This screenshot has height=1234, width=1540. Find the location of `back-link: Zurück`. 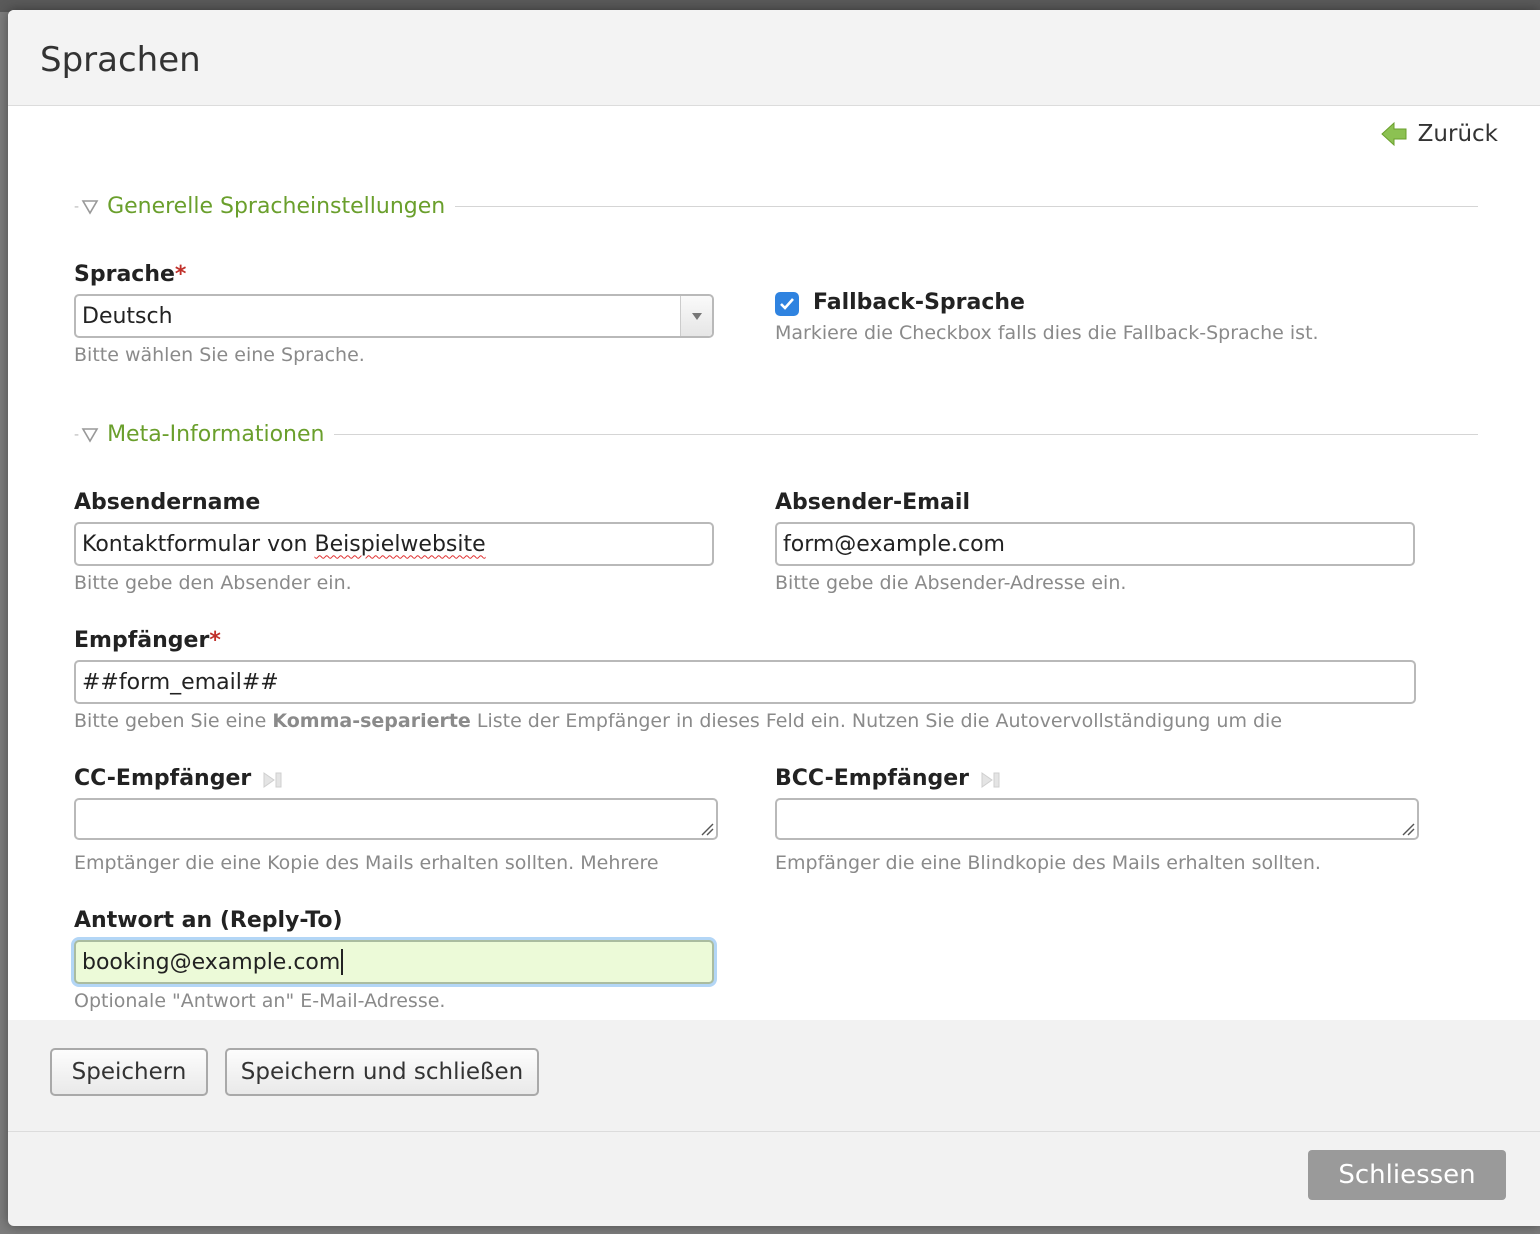

back-link: Zurück is located at coordinates (1439, 134).